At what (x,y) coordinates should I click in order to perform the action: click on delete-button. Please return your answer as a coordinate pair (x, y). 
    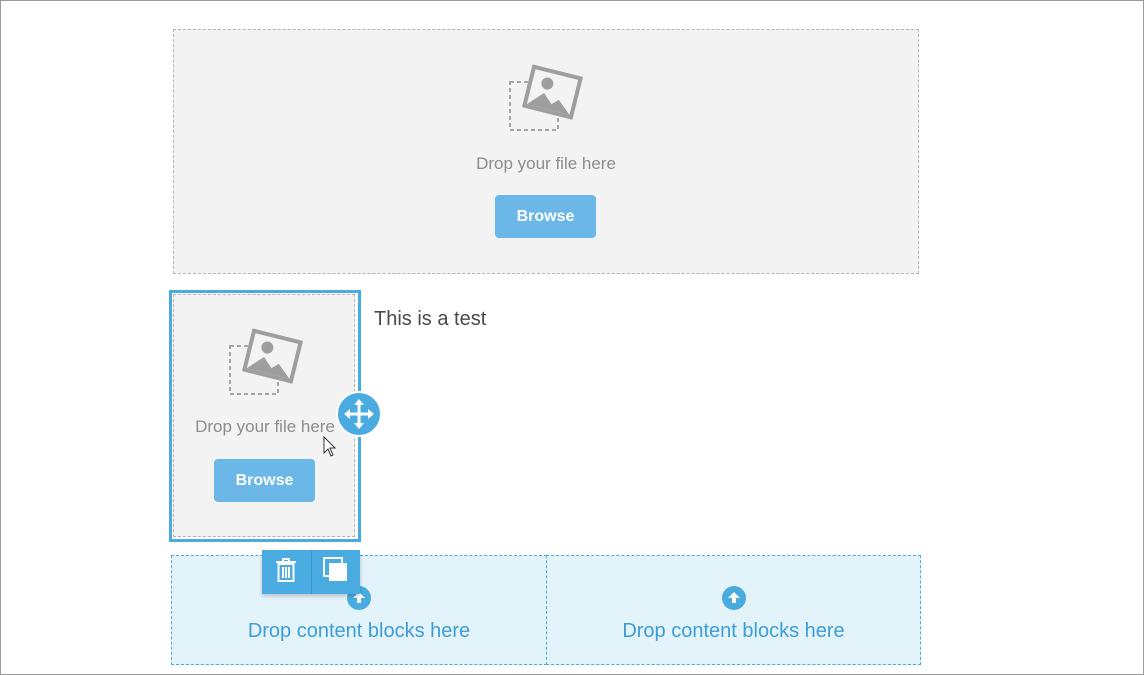
    Looking at the image, I should click on (286, 572).